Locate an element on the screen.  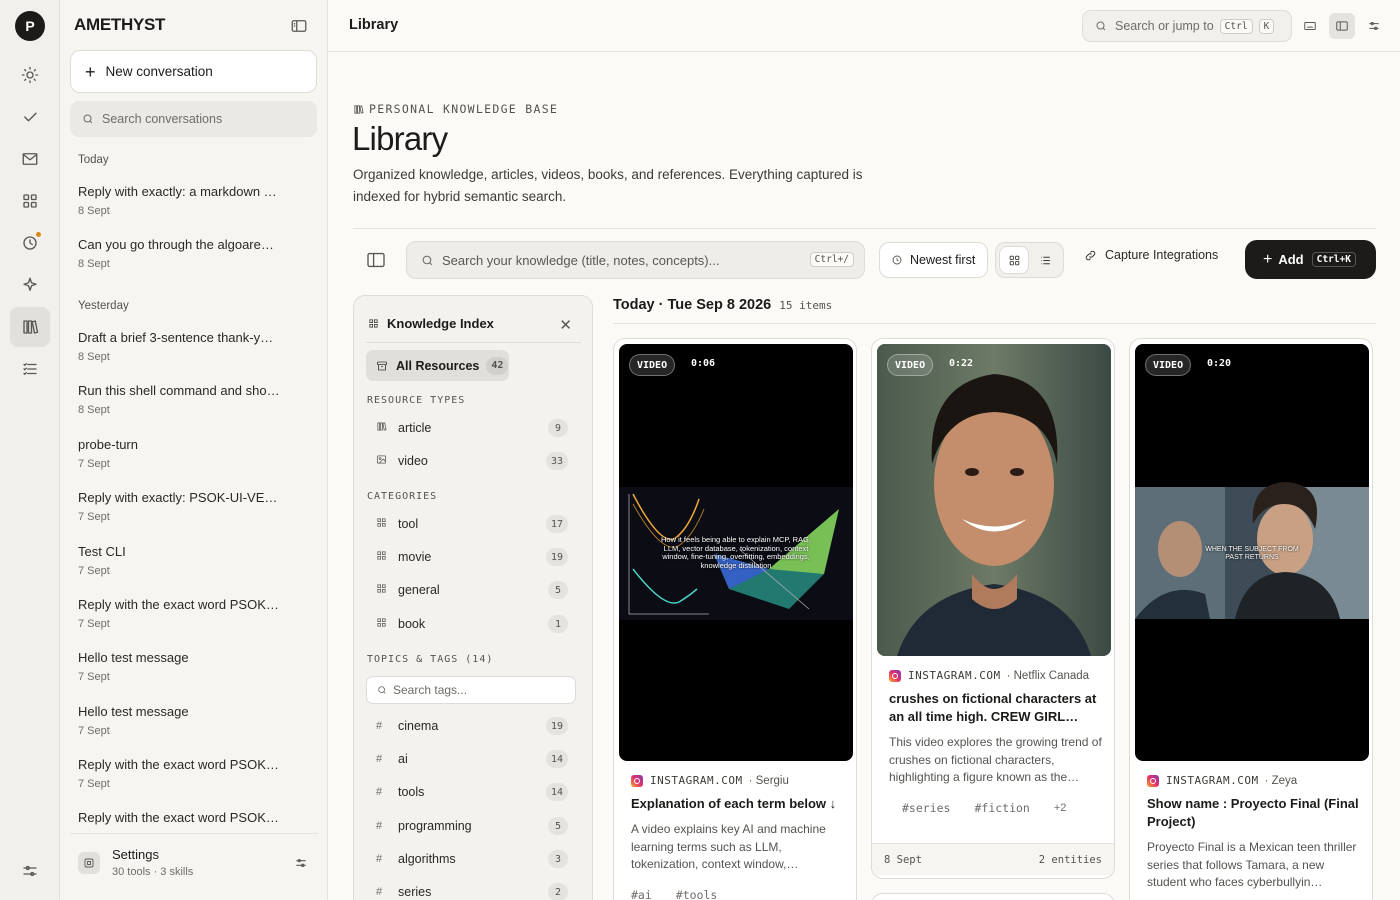
tag-algorithms: # algorithms 3 is located at coordinates (467, 859).